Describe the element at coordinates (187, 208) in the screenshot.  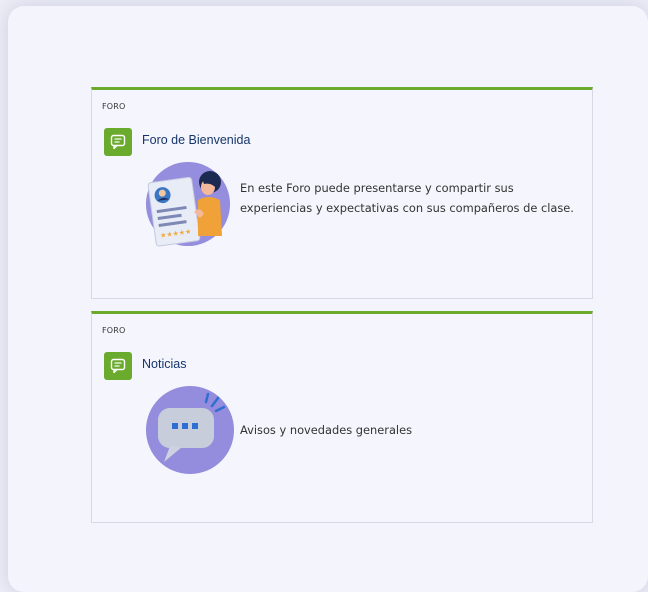
I see `profile-card-illustration: ★★★★★` at that location.